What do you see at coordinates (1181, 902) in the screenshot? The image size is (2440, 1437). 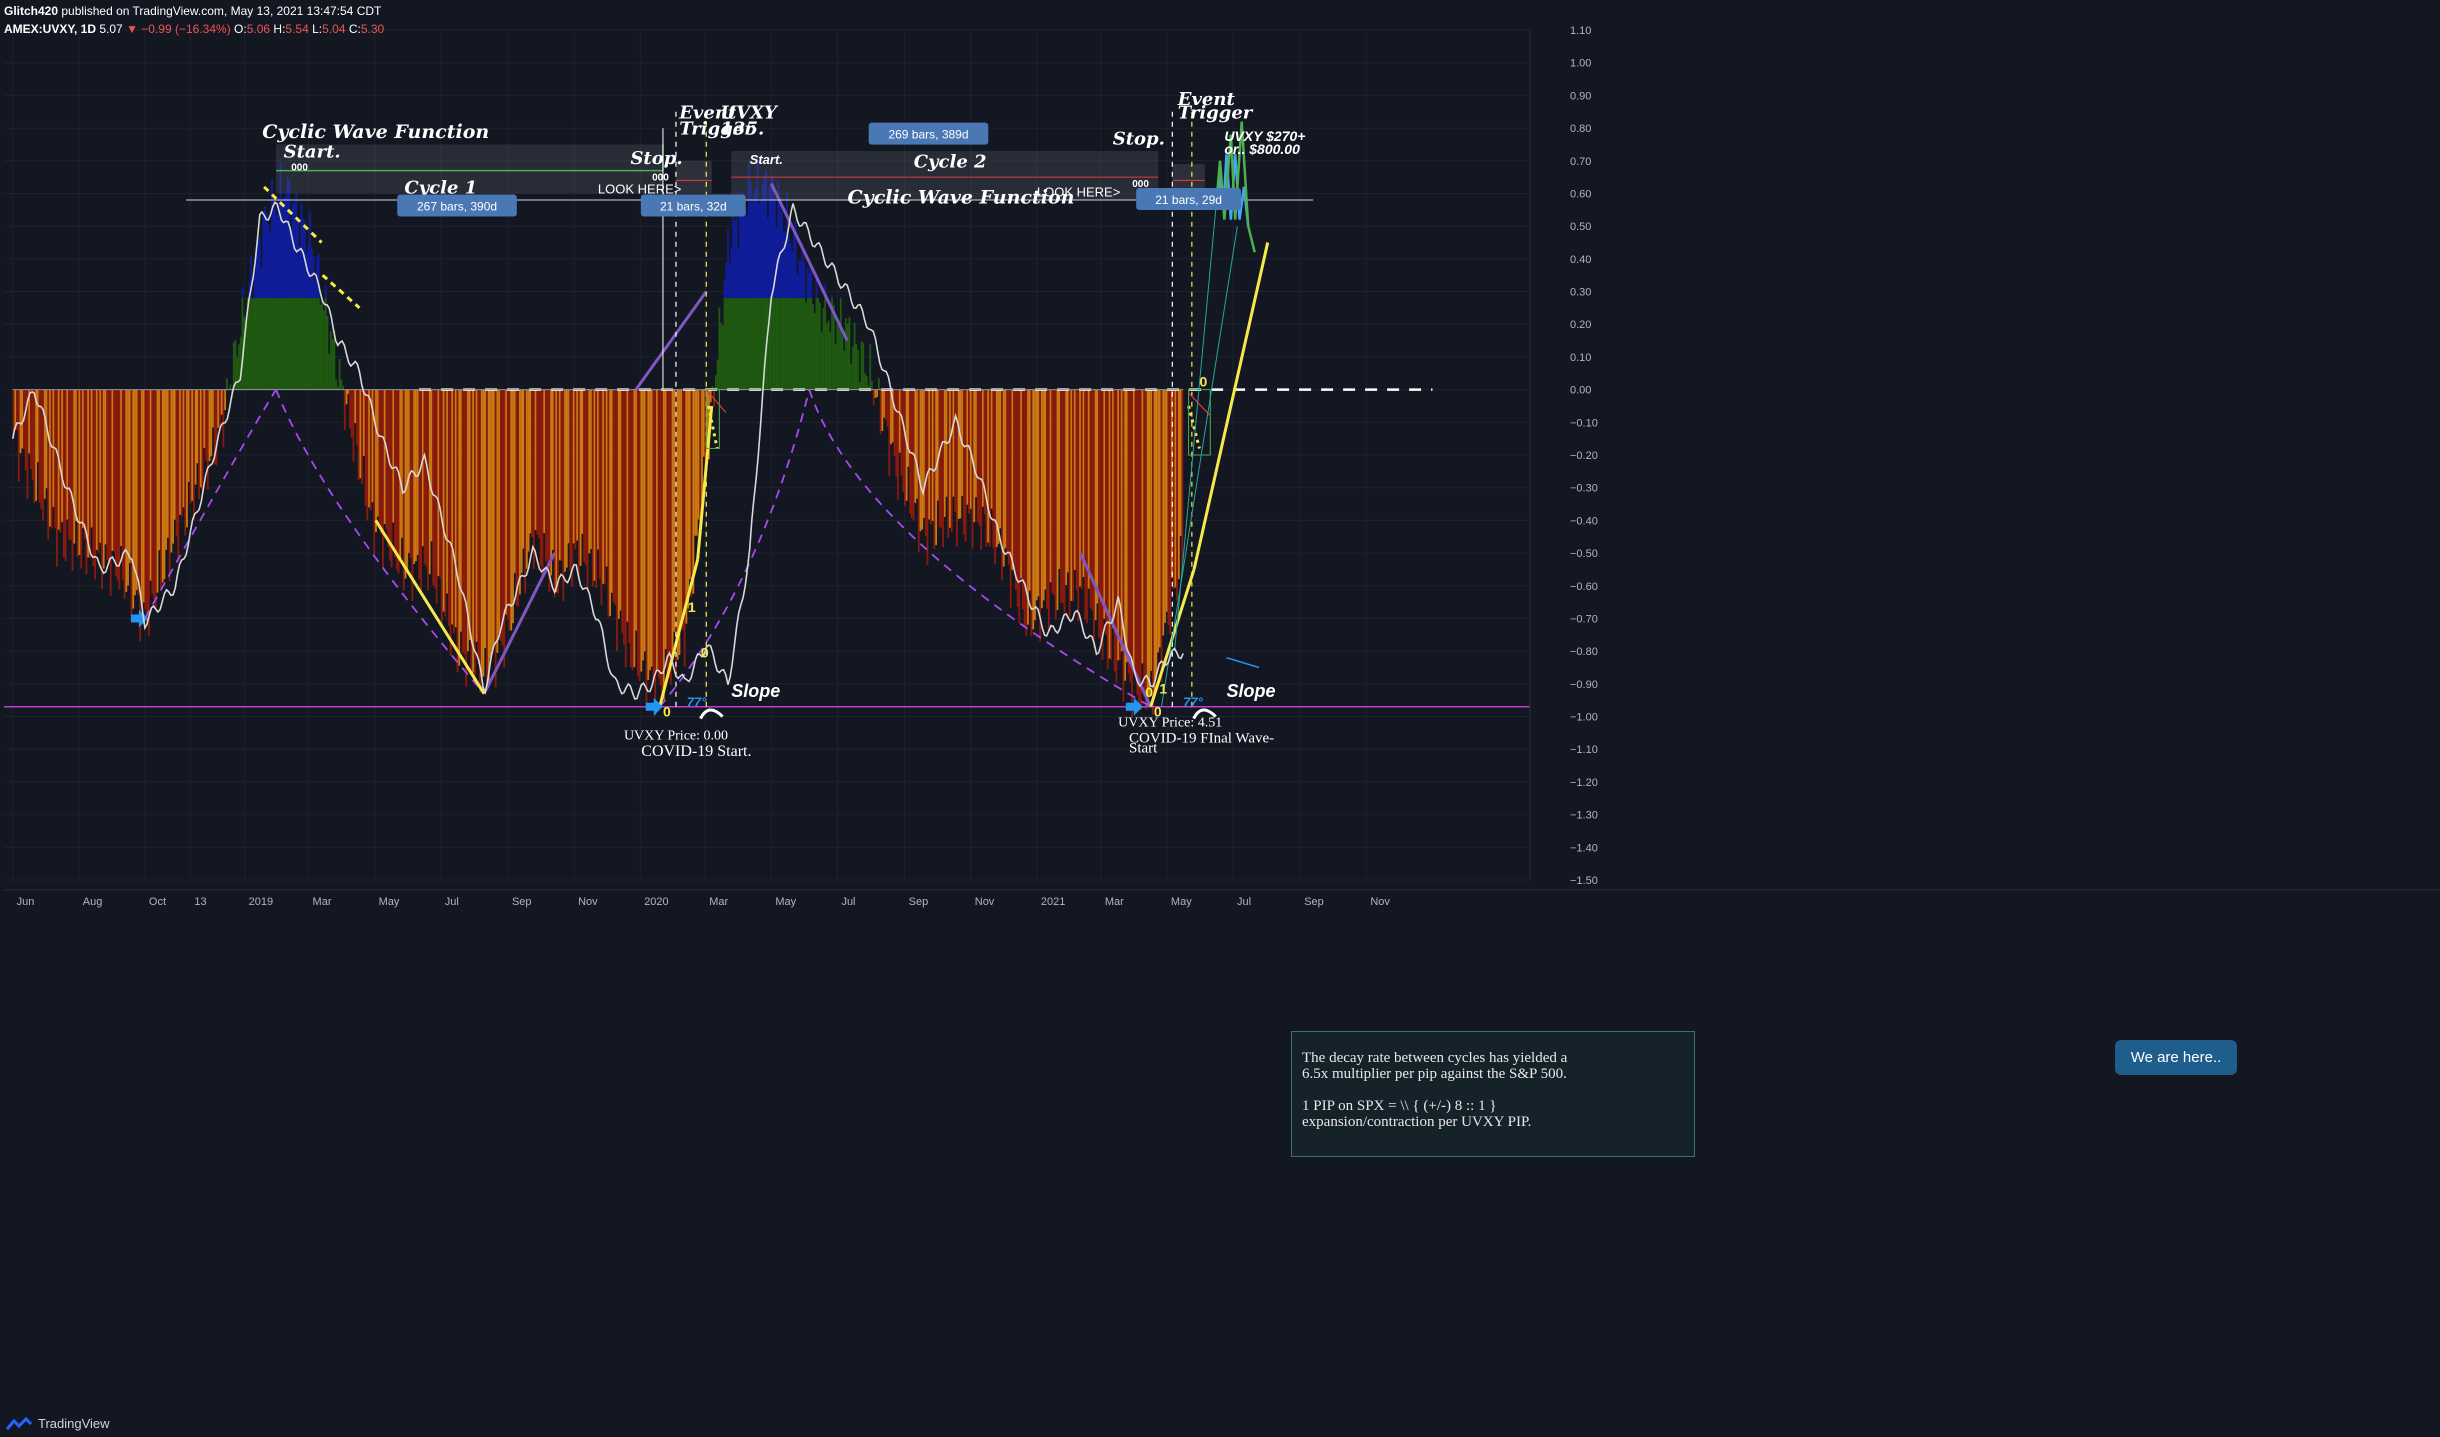 I see `time-tick: May` at bounding box center [1181, 902].